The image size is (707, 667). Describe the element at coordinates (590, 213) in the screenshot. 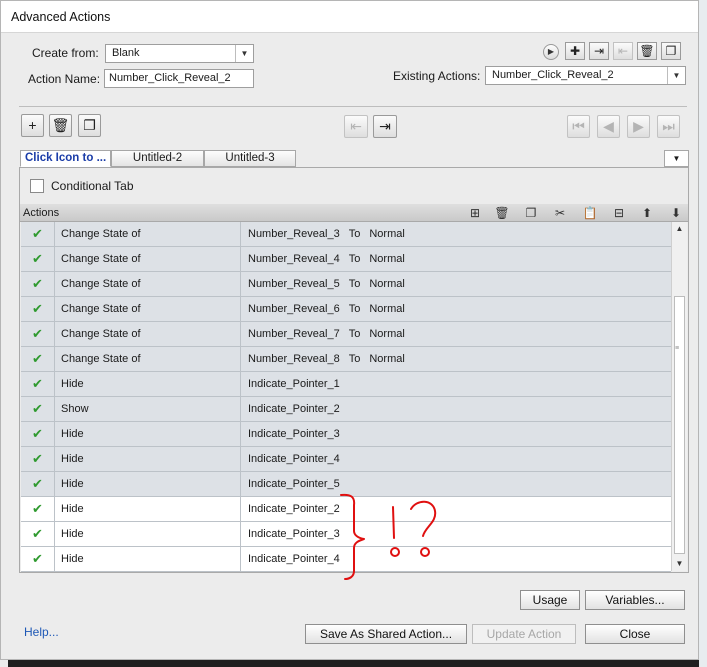

I see `paste-icon: 📋` at that location.